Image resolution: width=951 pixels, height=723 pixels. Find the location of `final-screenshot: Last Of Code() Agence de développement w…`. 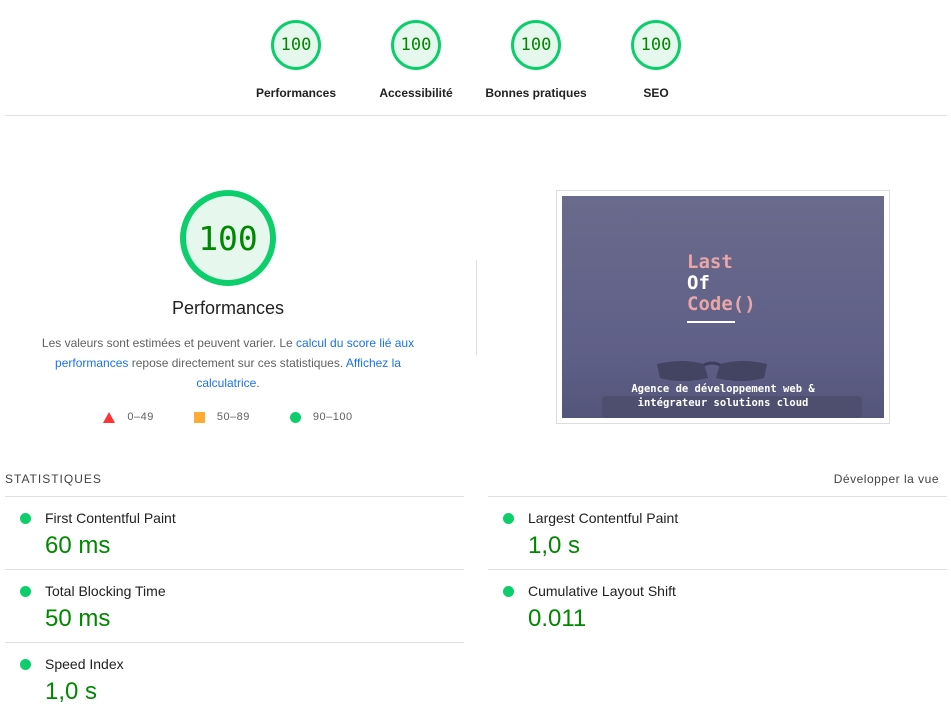

final-screenshot: Last Of Code() Agence de développement w… is located at coordinates (723, 307).